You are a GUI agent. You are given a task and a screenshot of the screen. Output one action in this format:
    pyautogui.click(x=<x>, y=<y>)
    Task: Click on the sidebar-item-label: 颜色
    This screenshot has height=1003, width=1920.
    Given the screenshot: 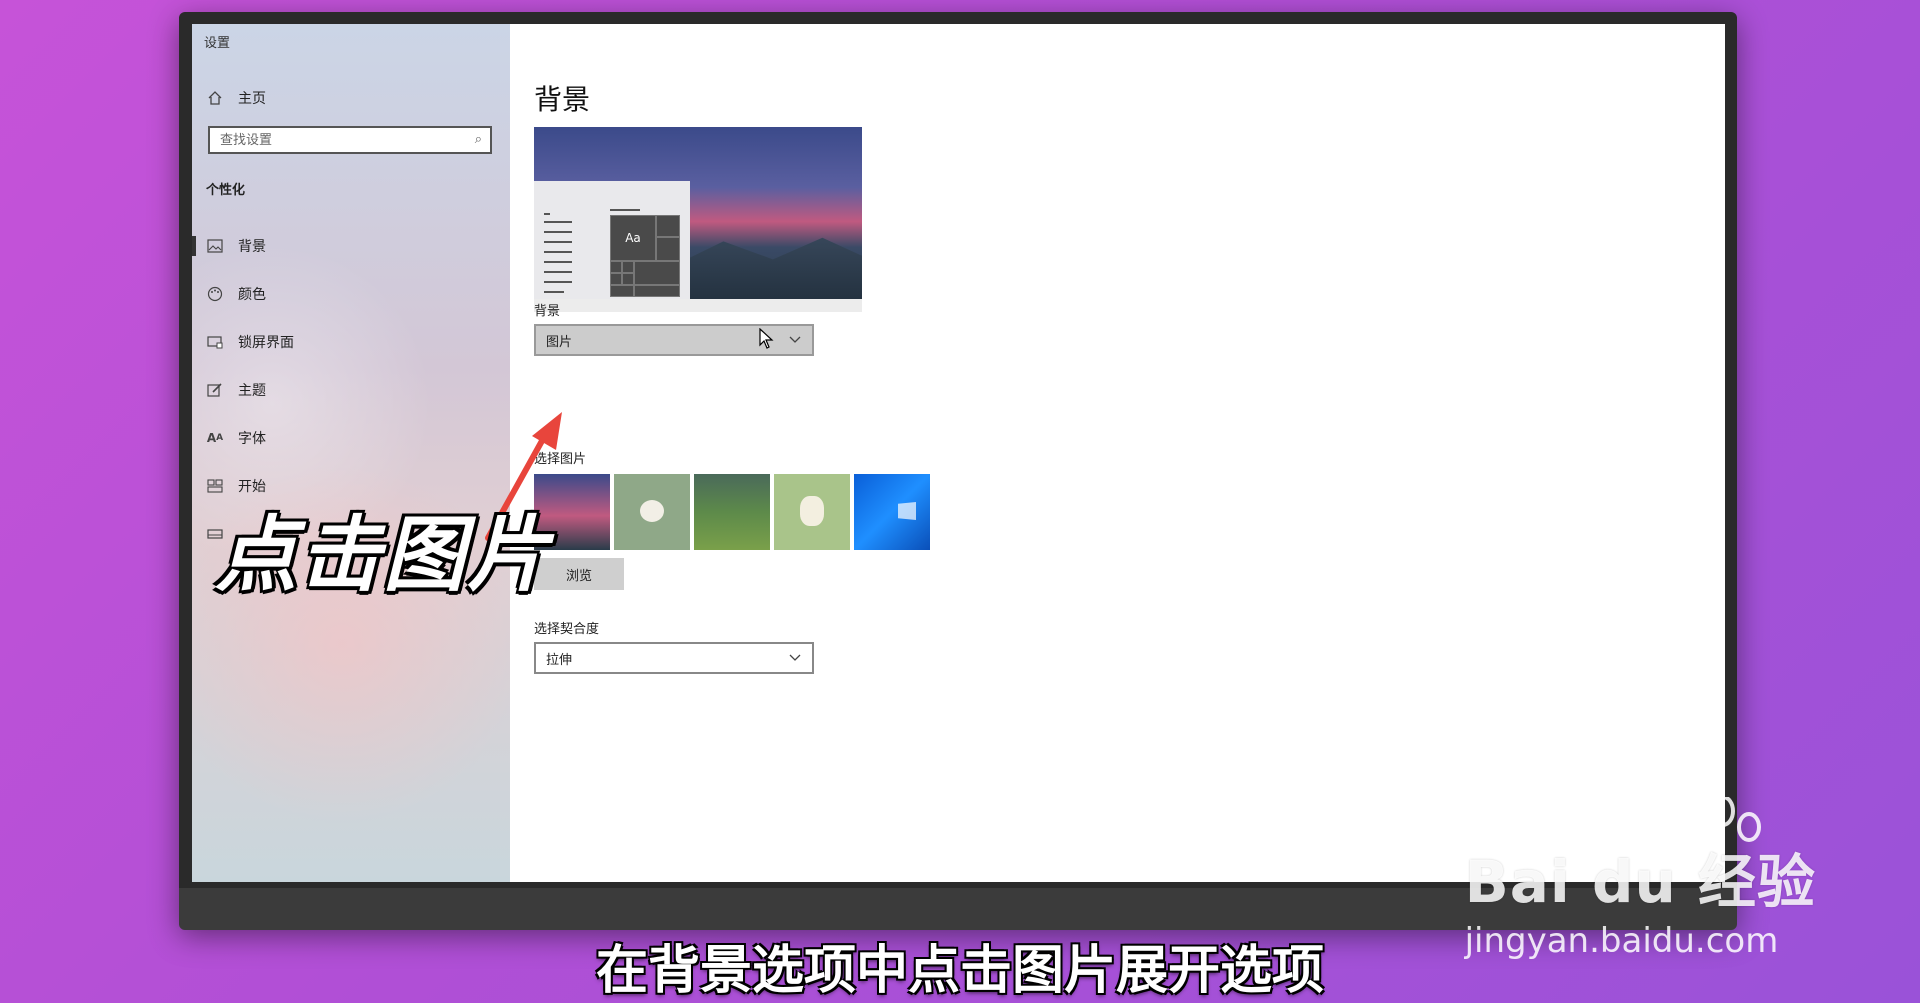 What is the action you would take?
    pyautogui.click(x=252, y=295)
    